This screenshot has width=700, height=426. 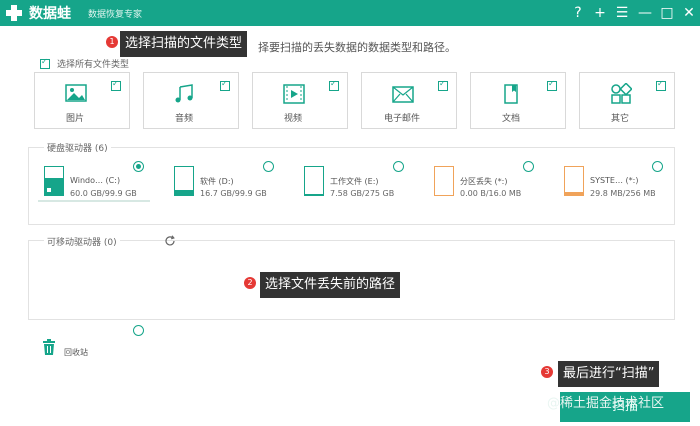 I want to click on type-card-images: 图片, so click(x=82, y=100).